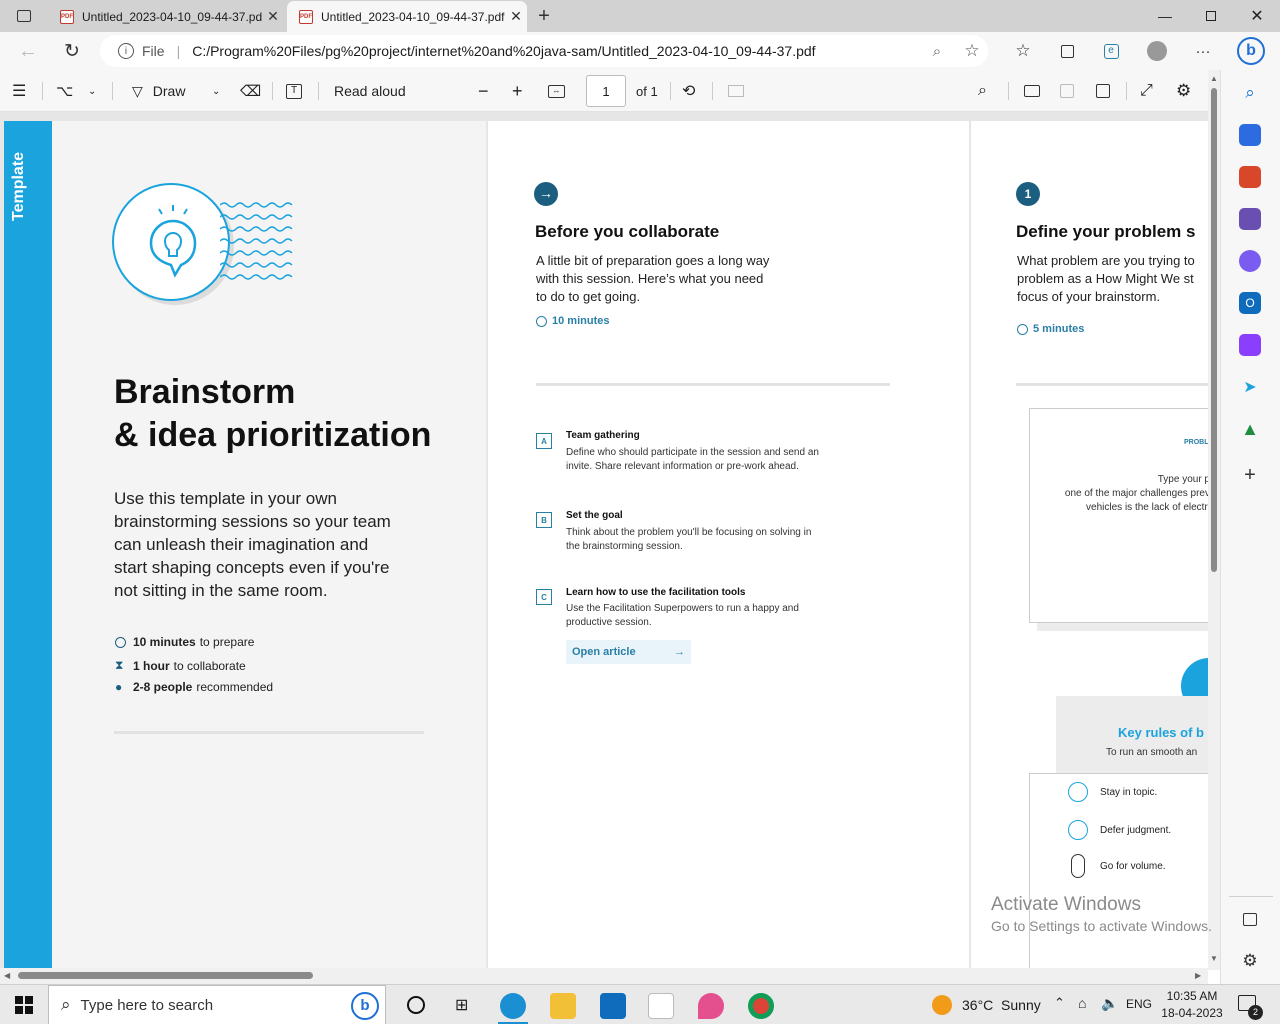 The image size is (1280, 1024). Describe the element at coordinates (972, 51) in the screenshot. I see `add-favorite-icon: ☆` at that location.